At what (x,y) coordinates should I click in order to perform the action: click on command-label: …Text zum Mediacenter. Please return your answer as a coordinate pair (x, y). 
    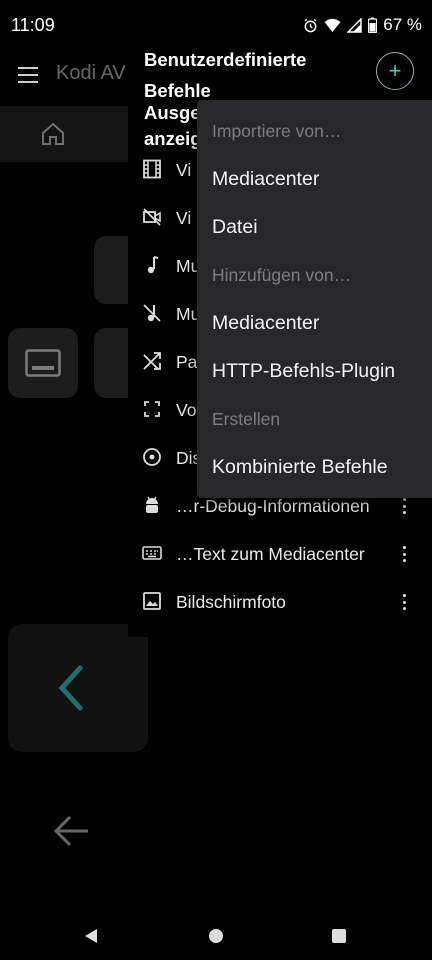
    Looking at the image, I should click on (270, 554).